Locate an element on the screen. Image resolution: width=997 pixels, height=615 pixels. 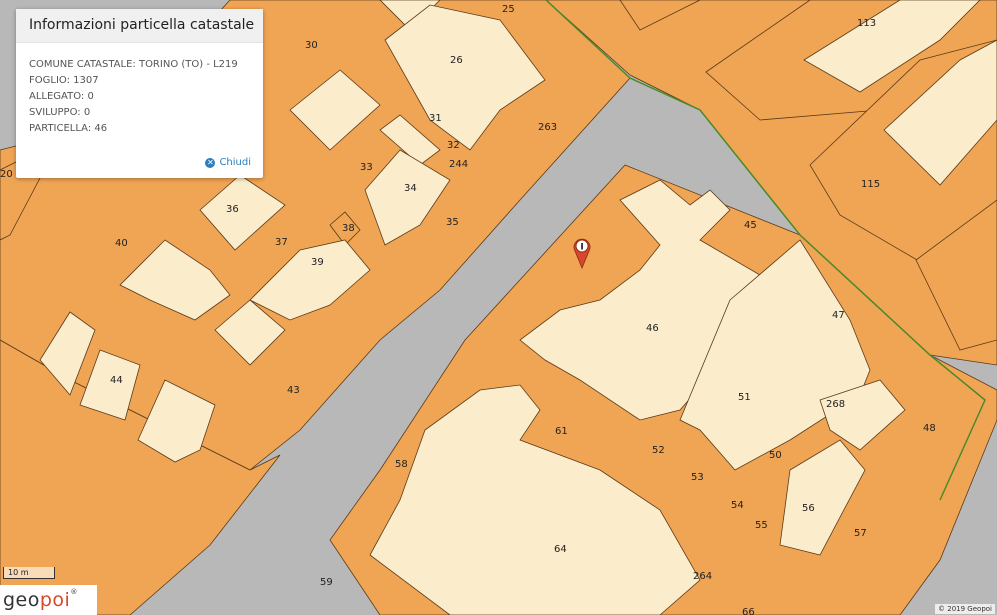
logo-mark: ® is located at coordinates (74, 592).